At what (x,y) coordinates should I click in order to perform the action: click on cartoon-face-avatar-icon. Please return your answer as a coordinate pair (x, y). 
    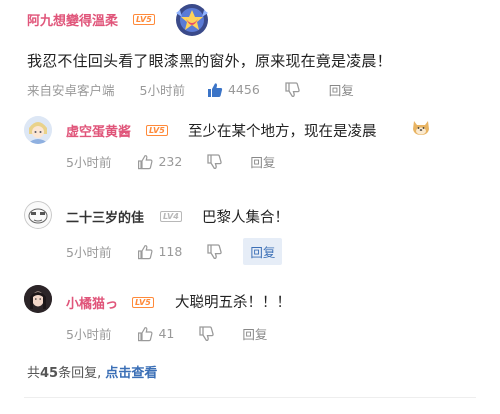
    Looking at the image, I should click on (38, 215).